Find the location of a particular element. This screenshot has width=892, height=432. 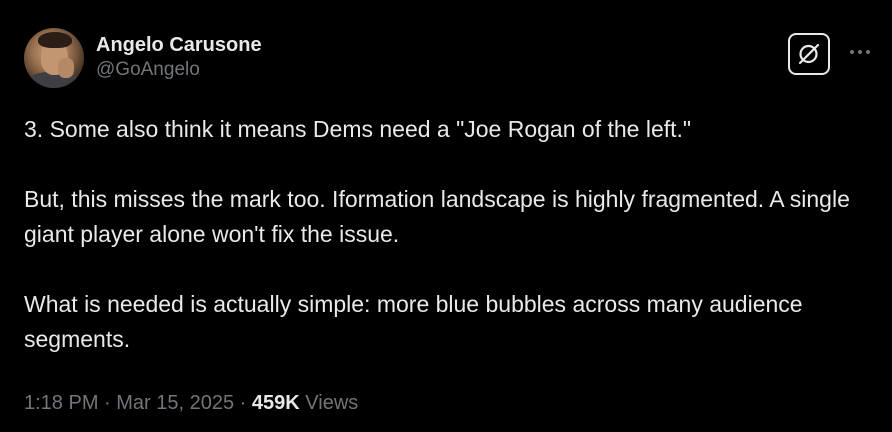

tweet-header: Angelo Carusone @GoAngelo is located at coordinates (143, 58).